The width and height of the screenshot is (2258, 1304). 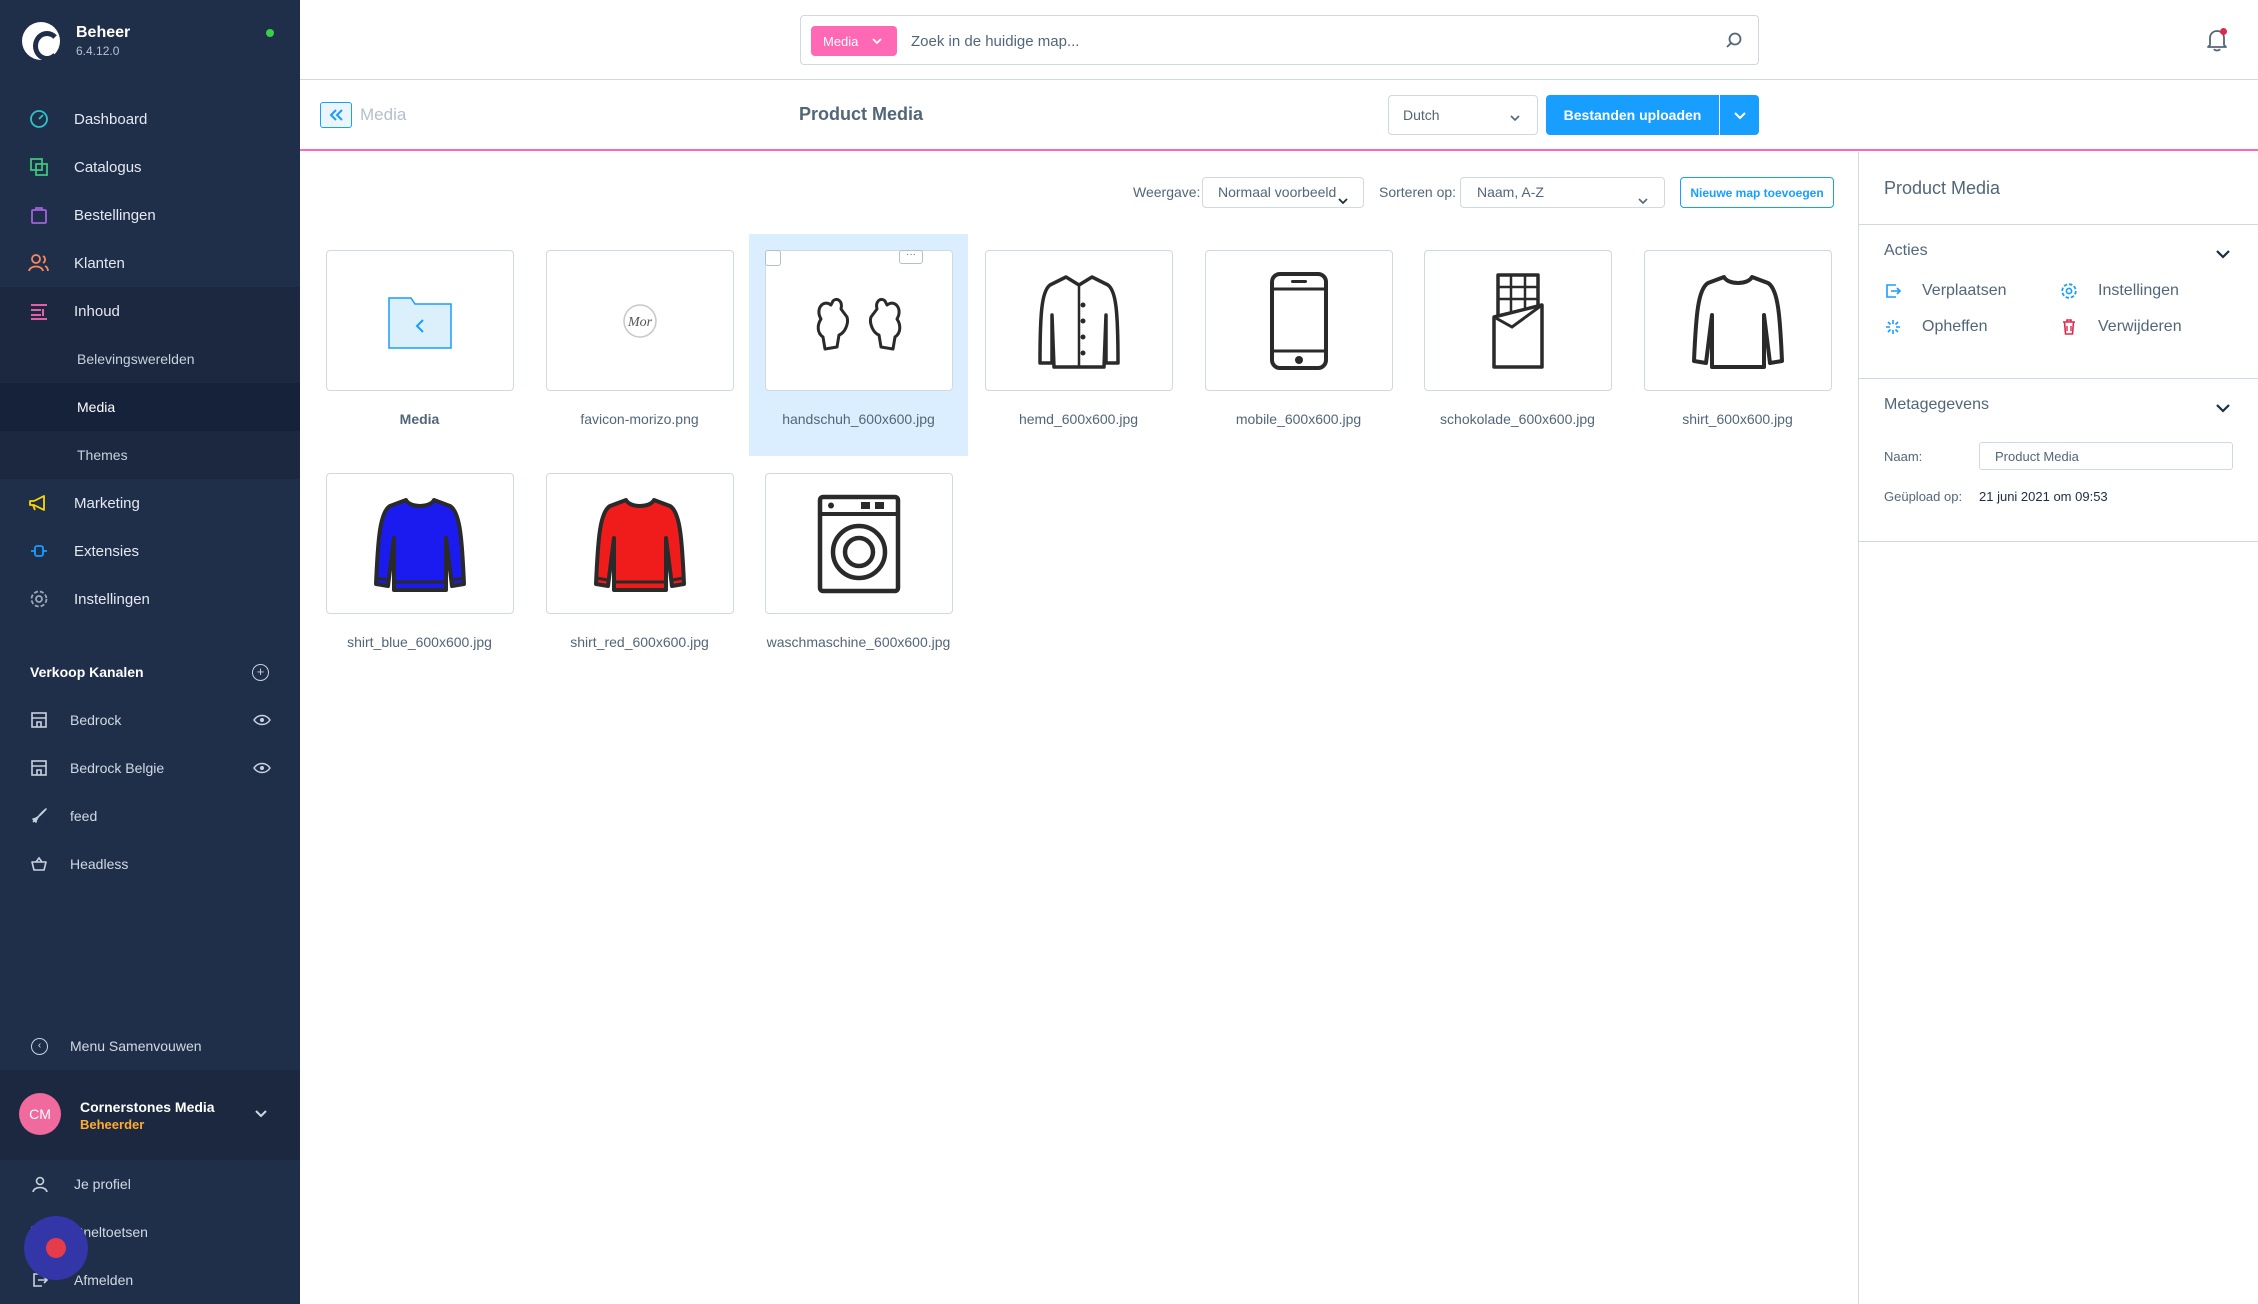 What do you see at coordinates (859, 320) in the screenshot?
I see `gloves-image` at bounding box center [859, 320].